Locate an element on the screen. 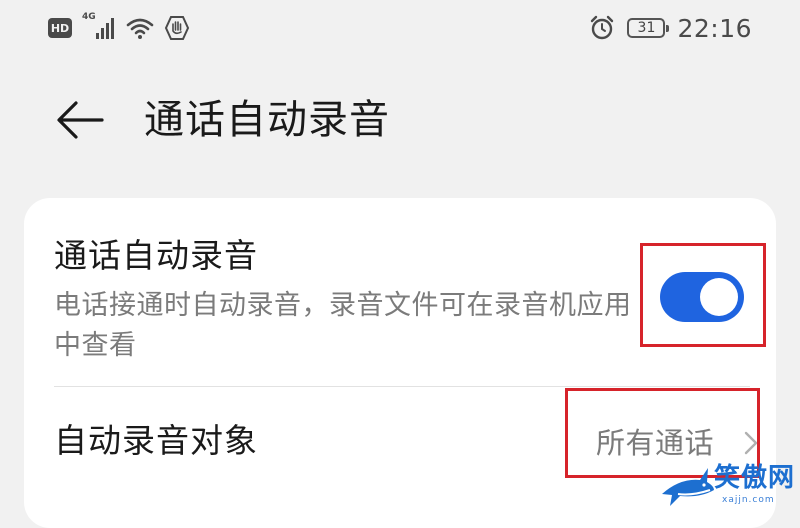 Image resolution: width=800 pixels, height=528 pixels. page-title: 通话自动录音 is located at coordinates (267, 120).